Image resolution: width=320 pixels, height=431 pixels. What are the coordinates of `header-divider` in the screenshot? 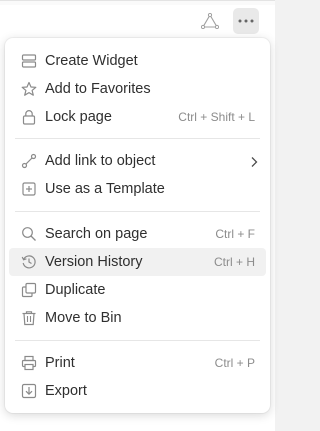 It's located at (137, 2).